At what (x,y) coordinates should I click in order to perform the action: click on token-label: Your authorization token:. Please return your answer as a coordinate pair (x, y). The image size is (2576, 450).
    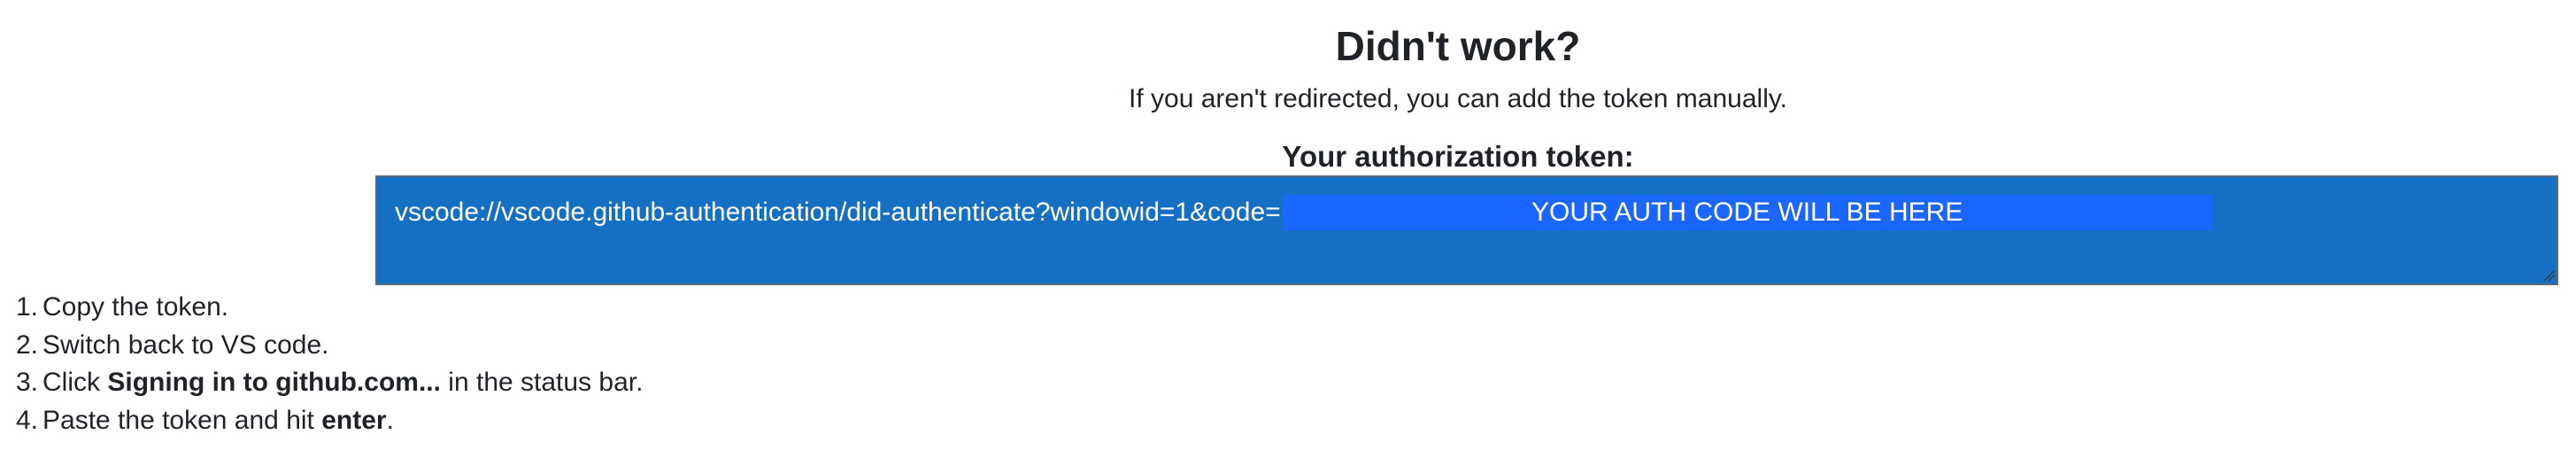
    Looking at the image, I should click on (1458, 156).